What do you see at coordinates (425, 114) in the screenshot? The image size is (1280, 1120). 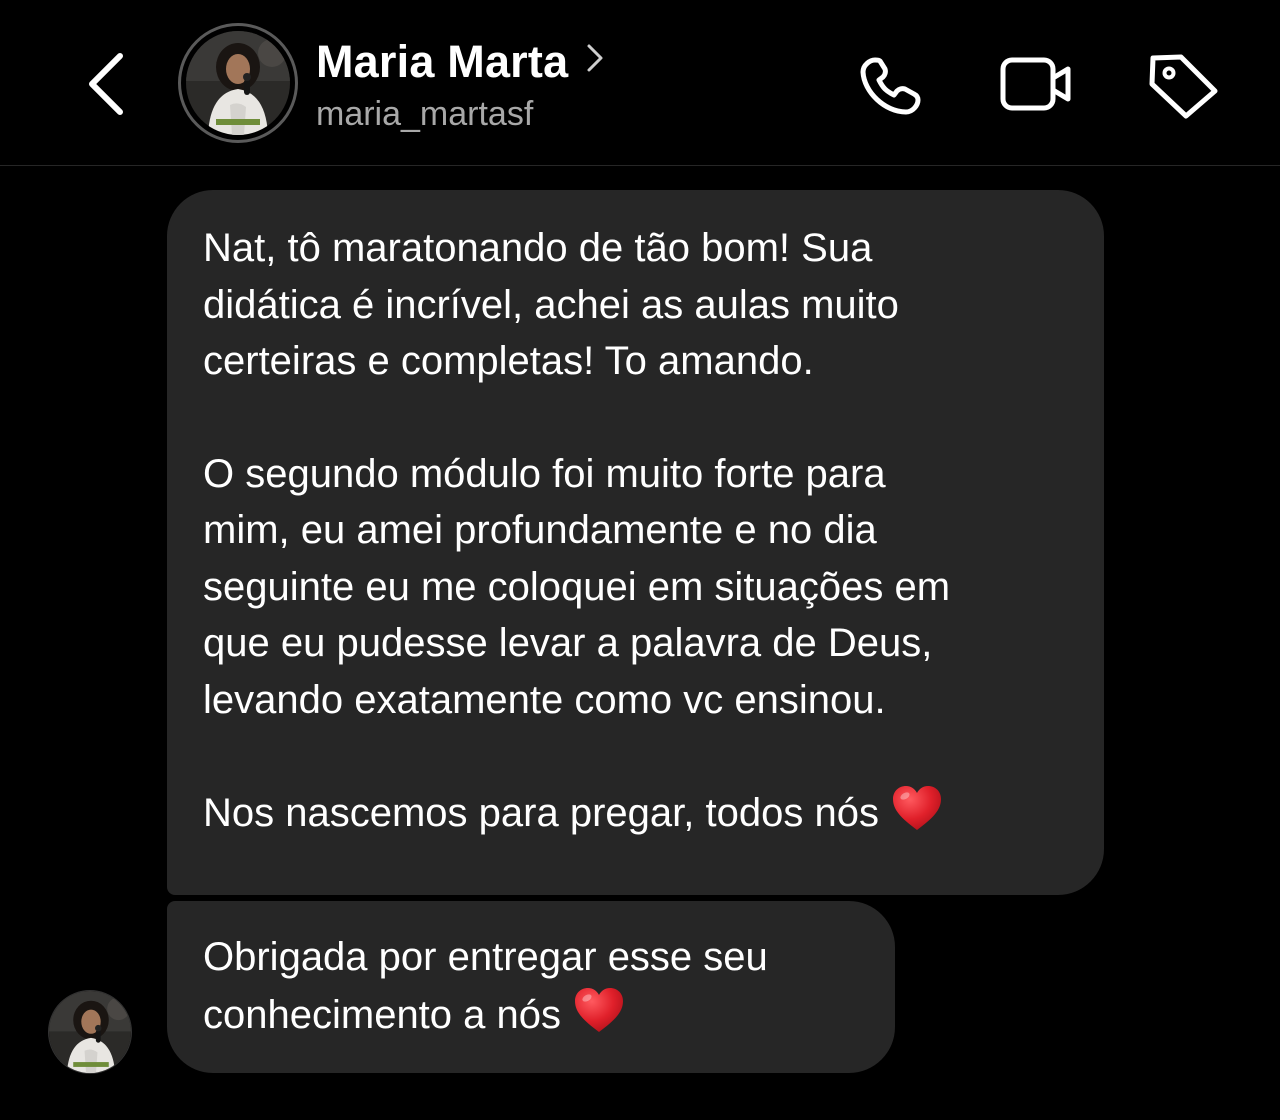 I see `contact-username: maria_martasf` at bounding box center [425, 114].